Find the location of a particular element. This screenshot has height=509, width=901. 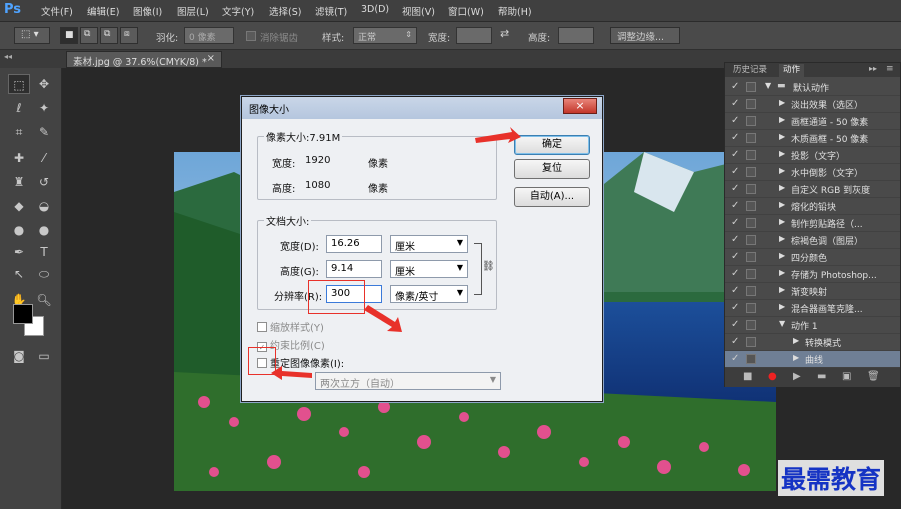

foreground-color-swatch-top is located at coordinates (23, 314).